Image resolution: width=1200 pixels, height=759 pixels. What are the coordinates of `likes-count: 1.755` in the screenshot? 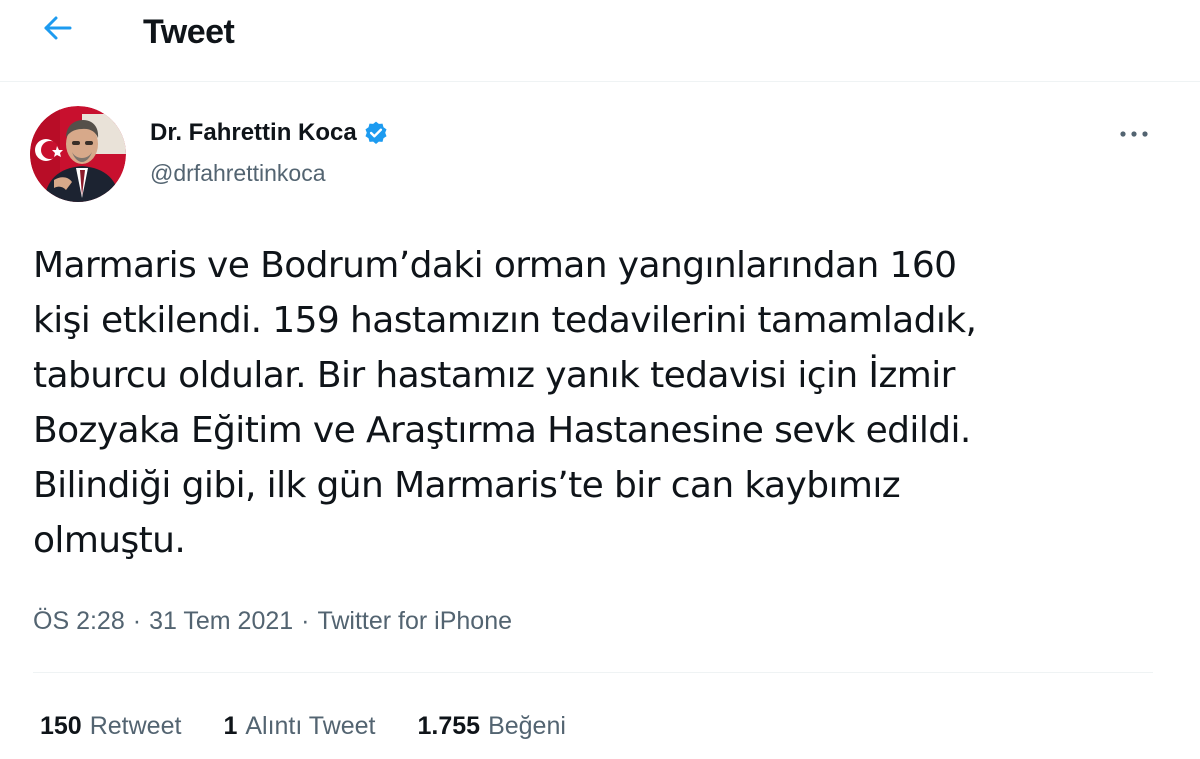 It's located at (449, 726).